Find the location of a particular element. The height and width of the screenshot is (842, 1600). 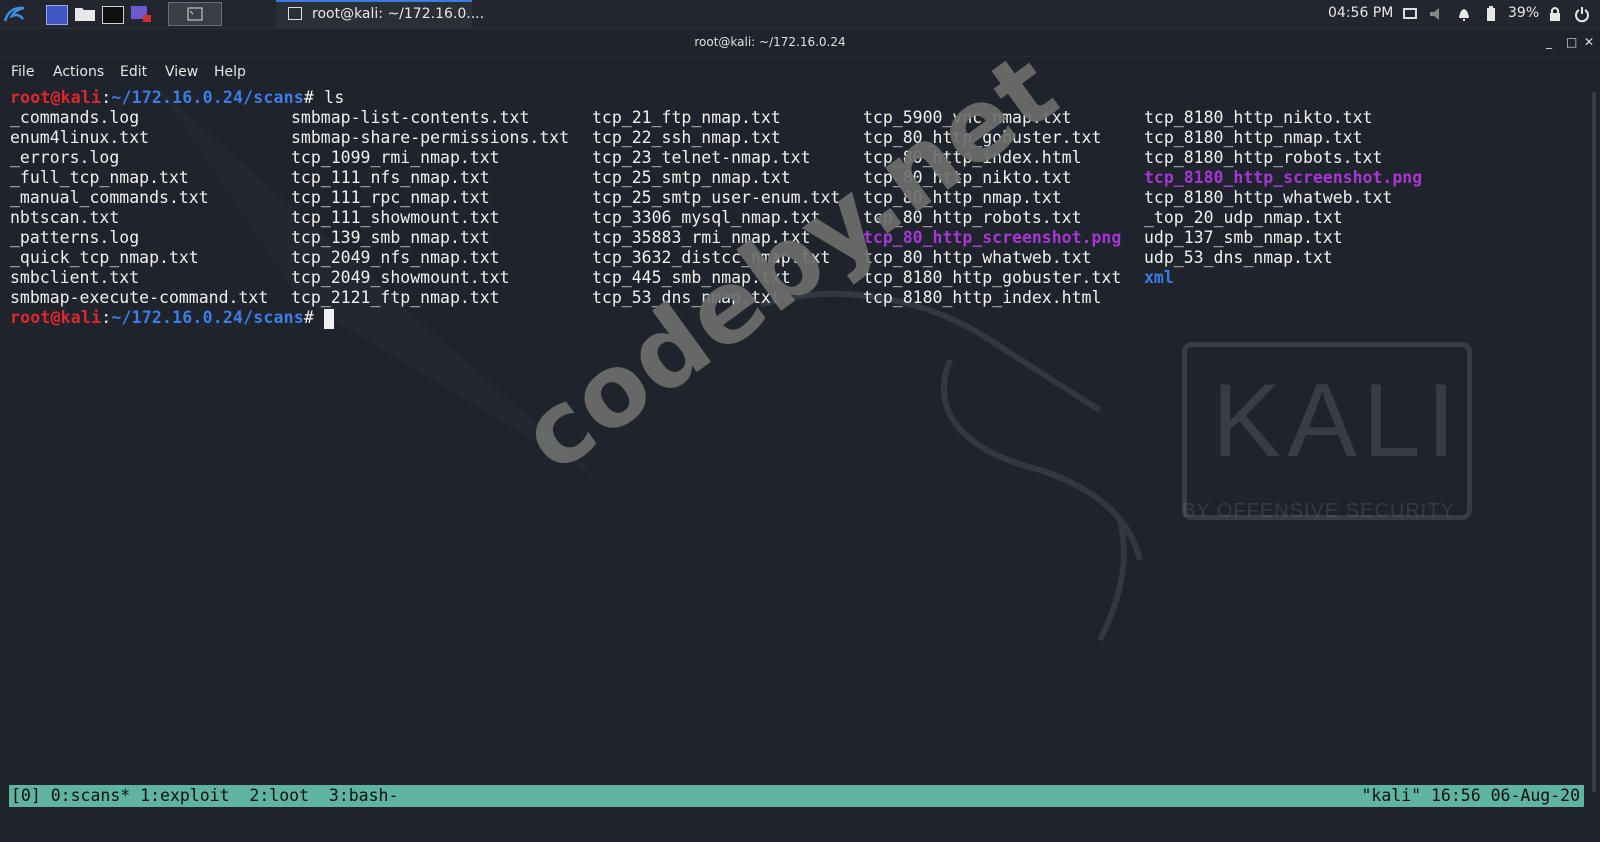

file-entry: tcp_8180_http_nikto.txt is located at coordinates (1258, 117).